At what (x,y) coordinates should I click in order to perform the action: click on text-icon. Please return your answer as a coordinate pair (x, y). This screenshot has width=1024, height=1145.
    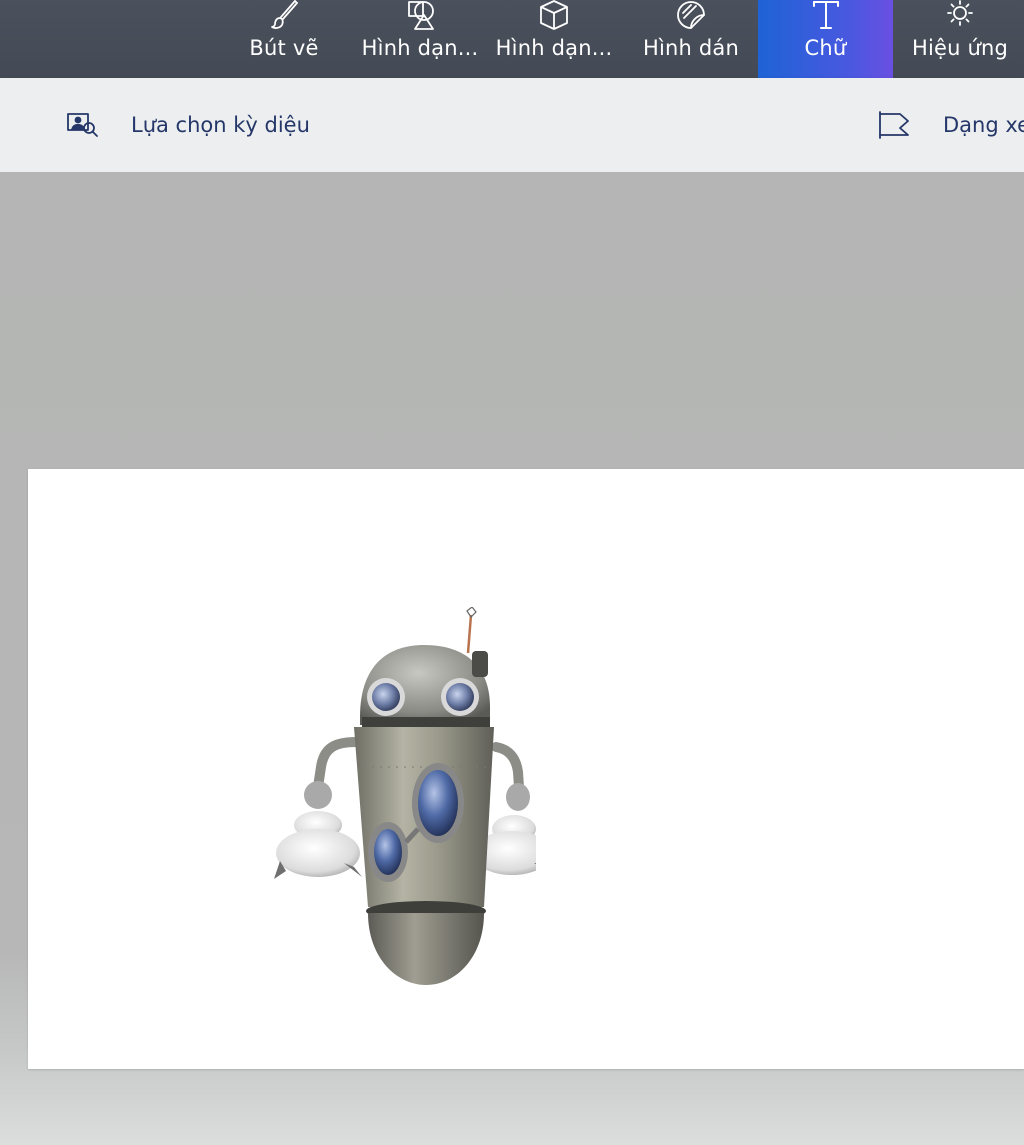
    Looking at the image, I should click on (826, 16).